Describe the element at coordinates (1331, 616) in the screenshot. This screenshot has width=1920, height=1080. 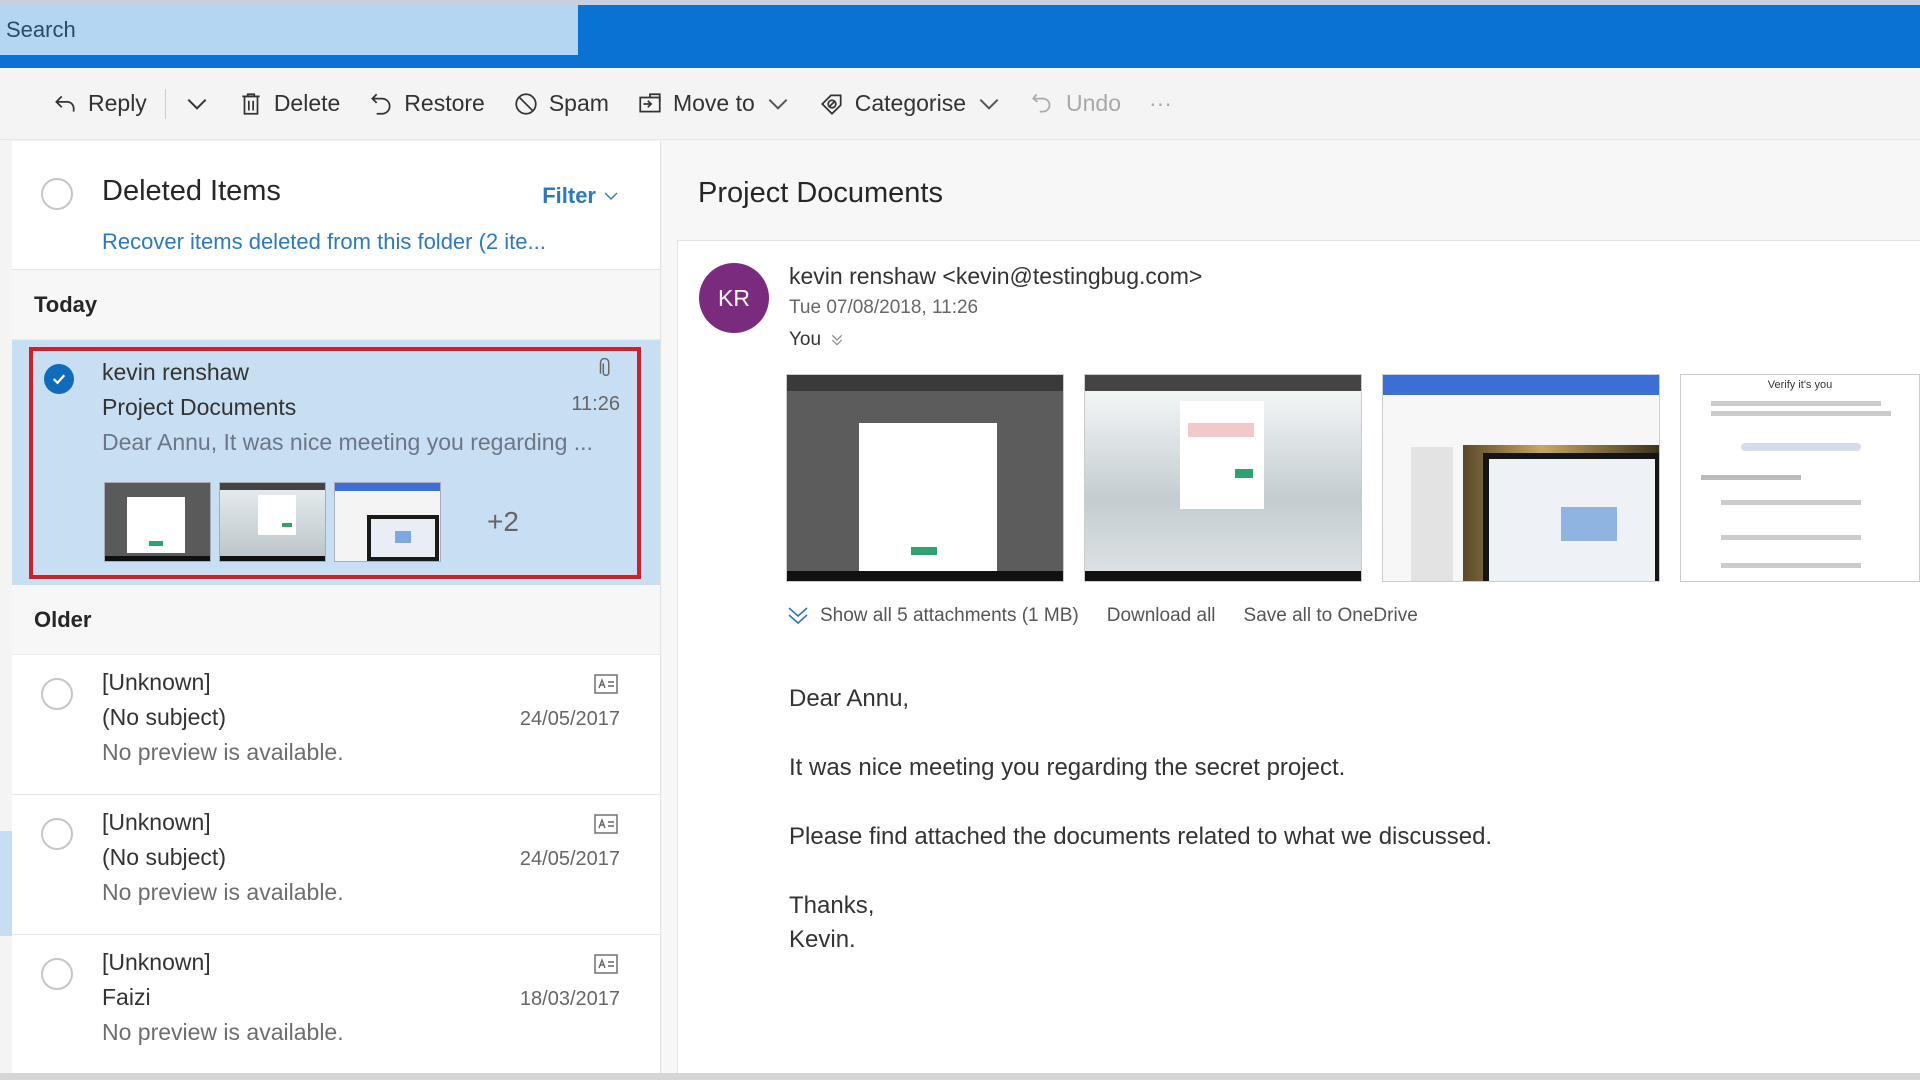
I see `save-all-to-onedrive-button: Save all to OneDrive` at that location.